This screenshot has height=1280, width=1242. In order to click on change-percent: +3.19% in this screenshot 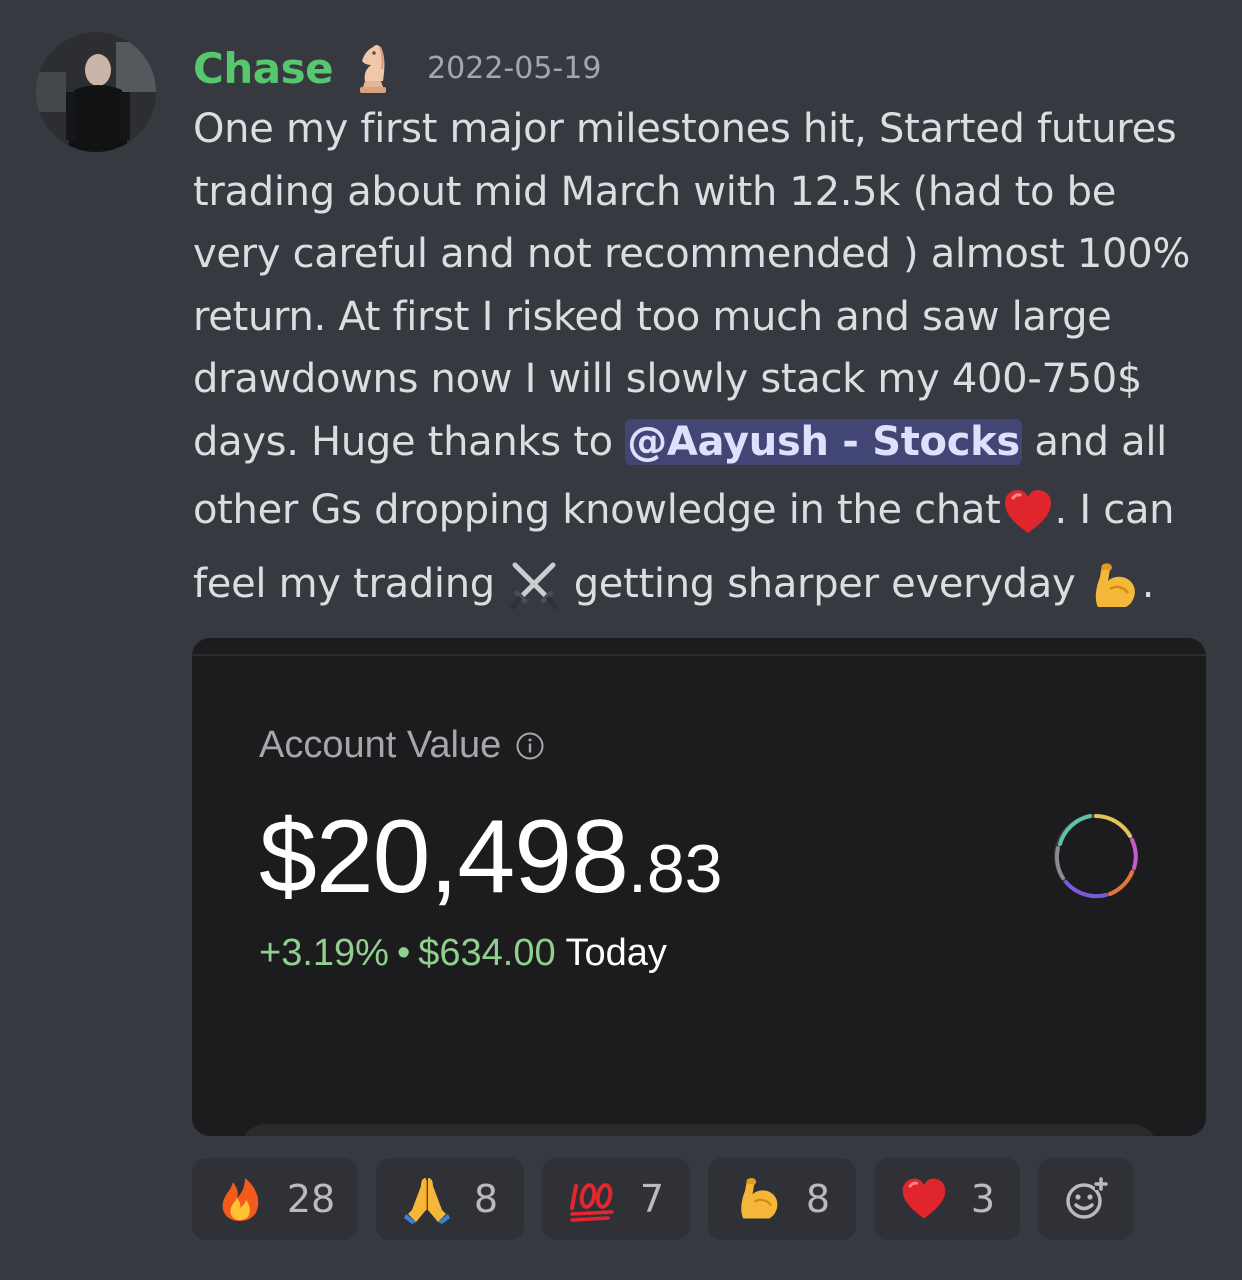, I will do `click(324, 953)`.